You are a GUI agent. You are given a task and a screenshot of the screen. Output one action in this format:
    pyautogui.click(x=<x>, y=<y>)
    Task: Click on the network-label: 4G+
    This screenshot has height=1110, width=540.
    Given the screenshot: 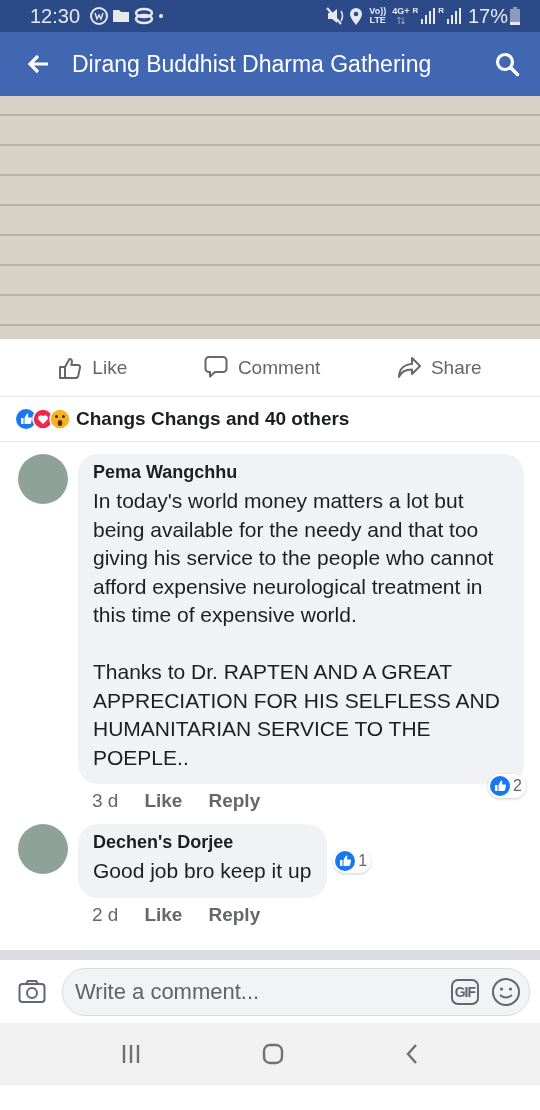 What is the action you would take?
    pyautogui.click(x=401, y=11)
    